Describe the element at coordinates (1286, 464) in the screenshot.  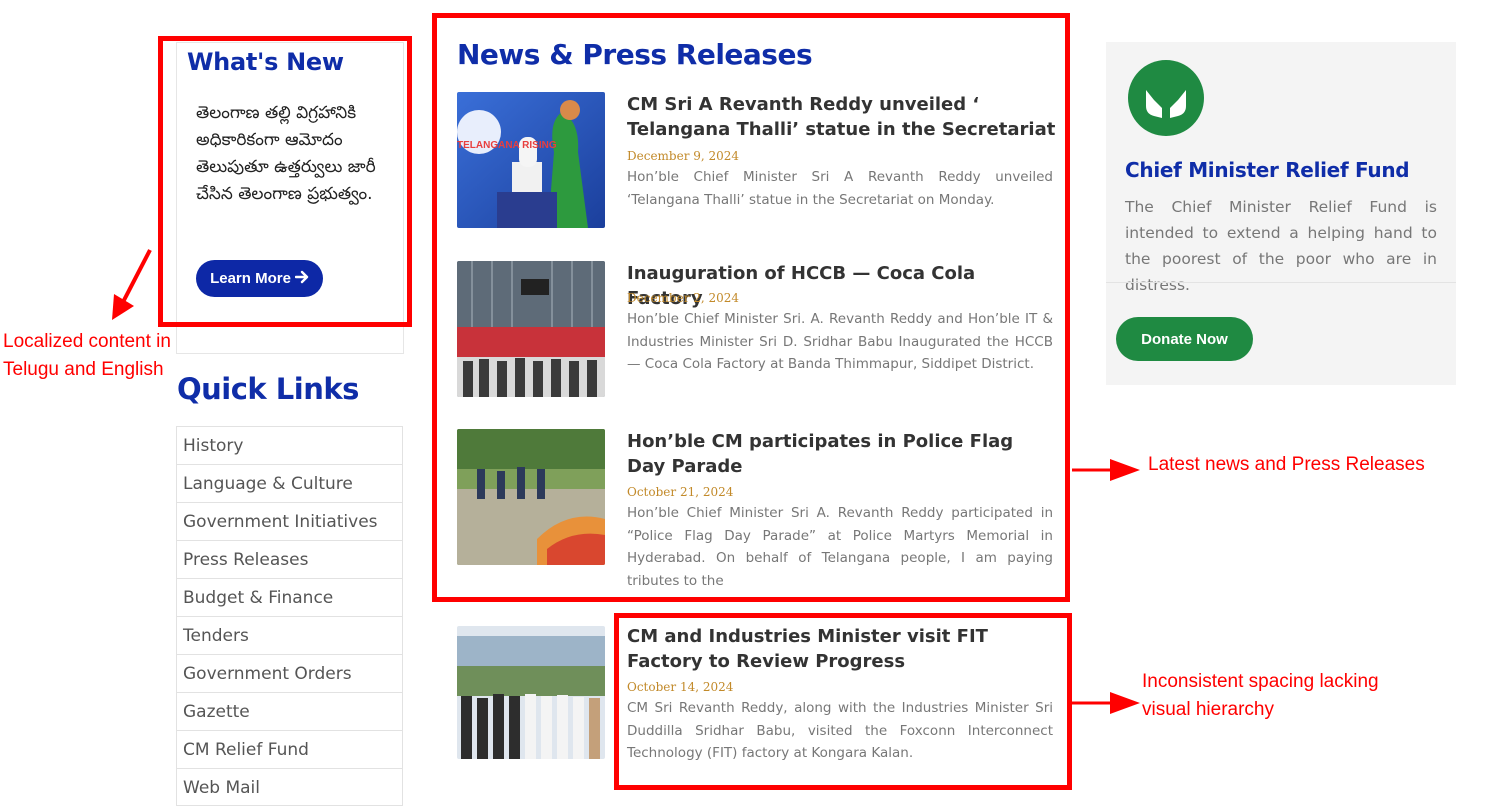
I see `annotation-latest-news: Latest news and Press Releases` at that location.